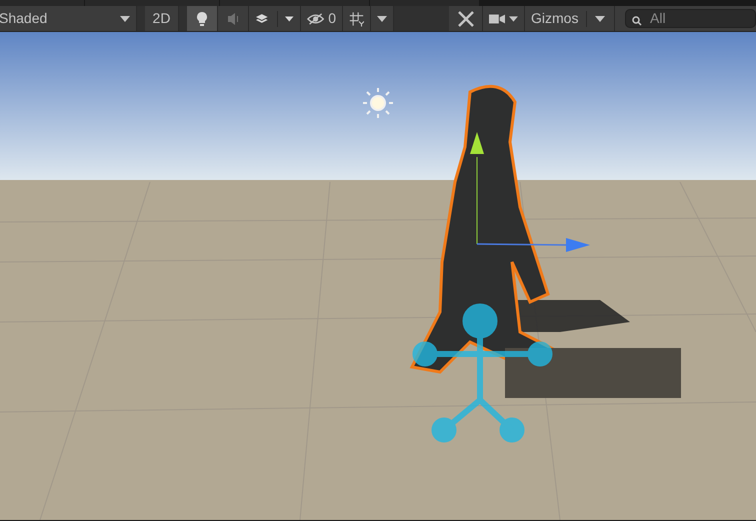 Image resolution: width=756 pixels, height=521 pixels. Describe the element at coordinates (497, 19) in the screenshot. I see `camera-icon` at that location.